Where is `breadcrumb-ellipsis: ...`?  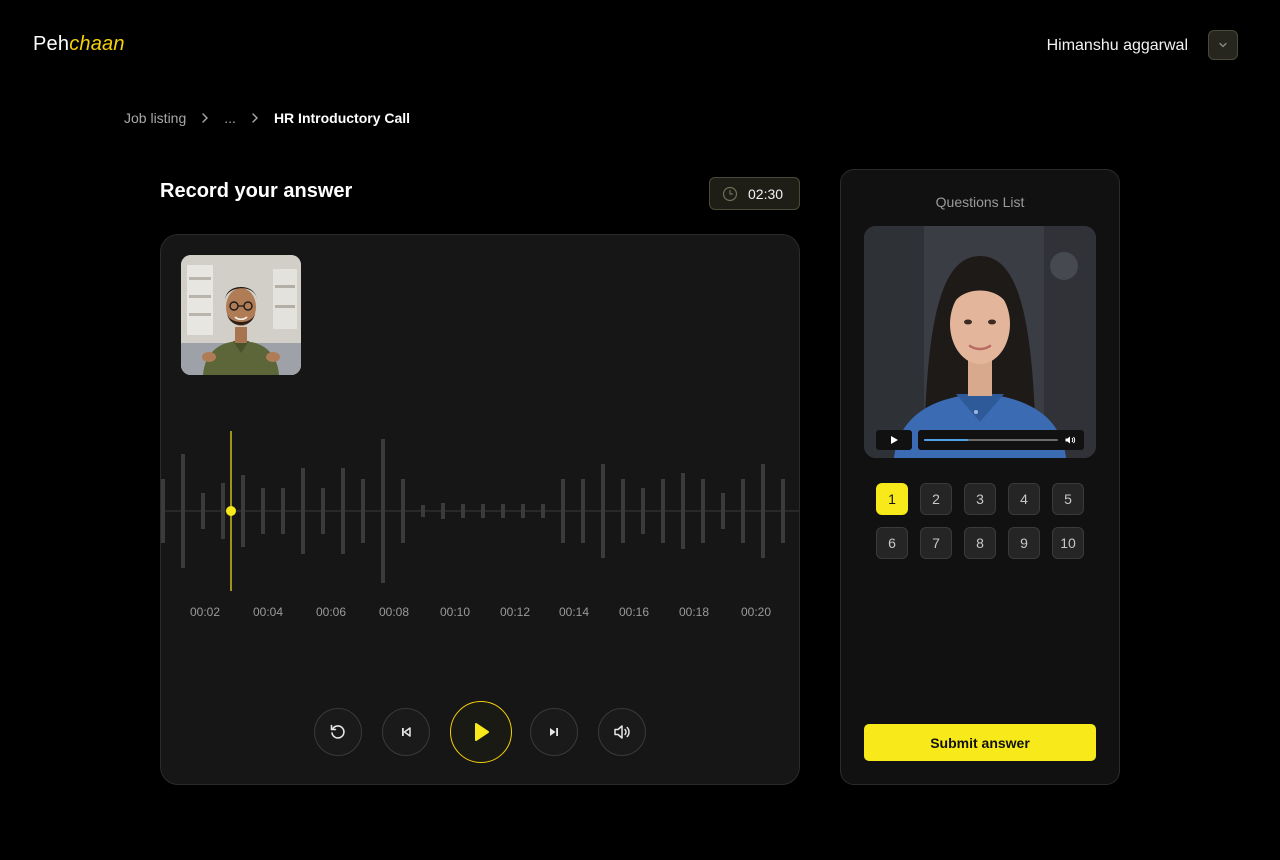 breadcrumb-ellipsis: ... is located at coordinates (230, 118).